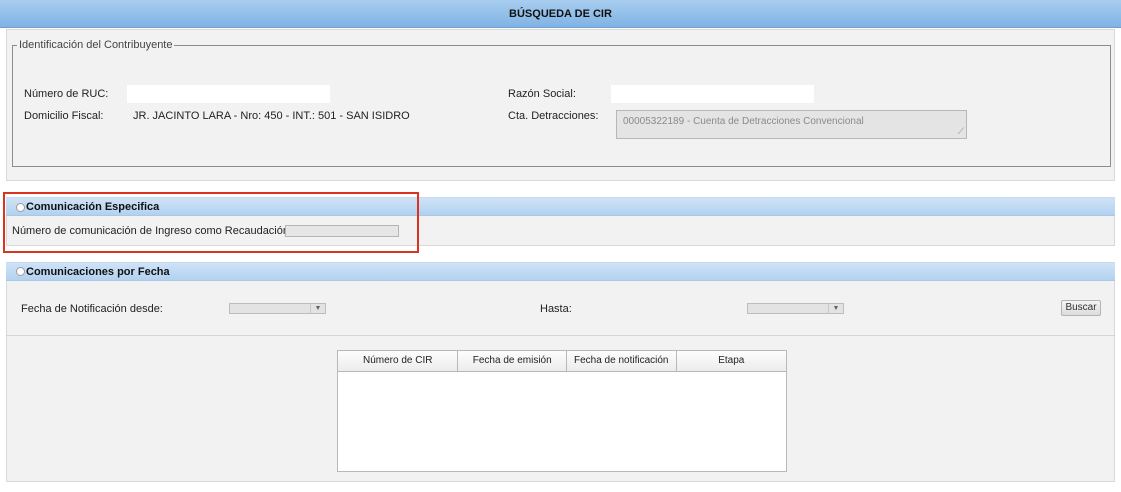  What do you see at coordinates (211, 222) in the screenshot?
I see `highlight-frame` at bounding box center [211, 222].